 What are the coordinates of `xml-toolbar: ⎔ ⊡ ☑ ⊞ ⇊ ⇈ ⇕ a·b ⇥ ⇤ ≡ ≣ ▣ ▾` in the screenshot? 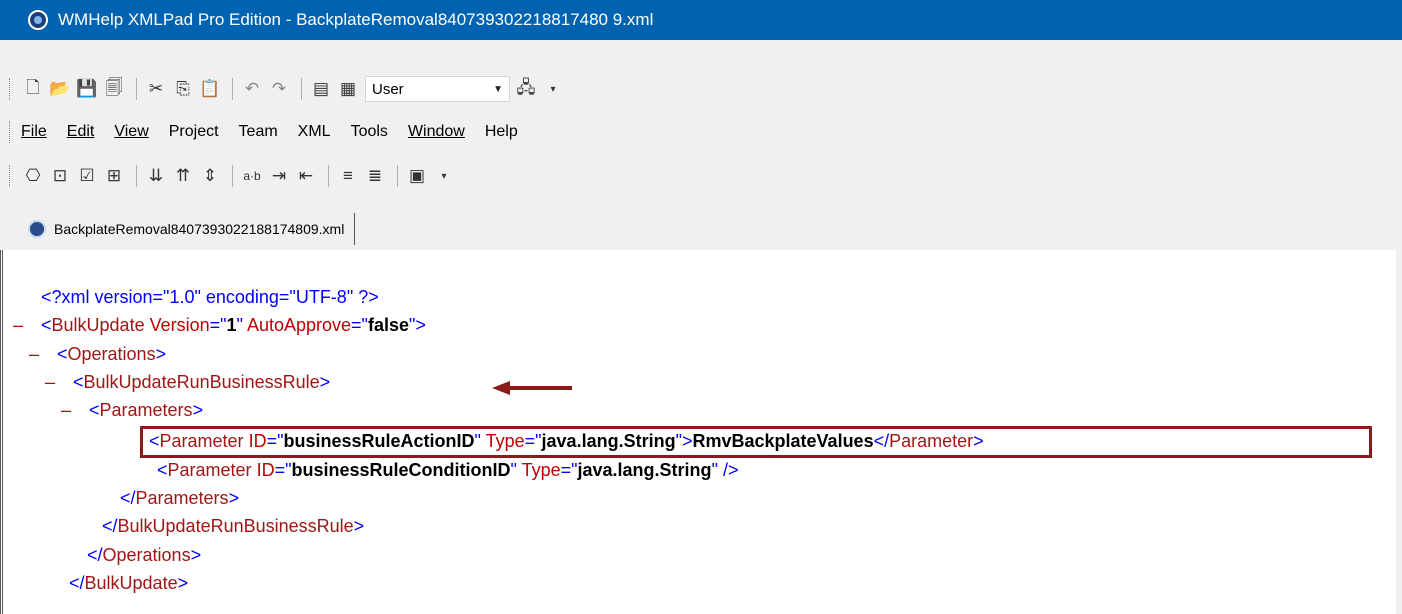 It's located at (701, 176).